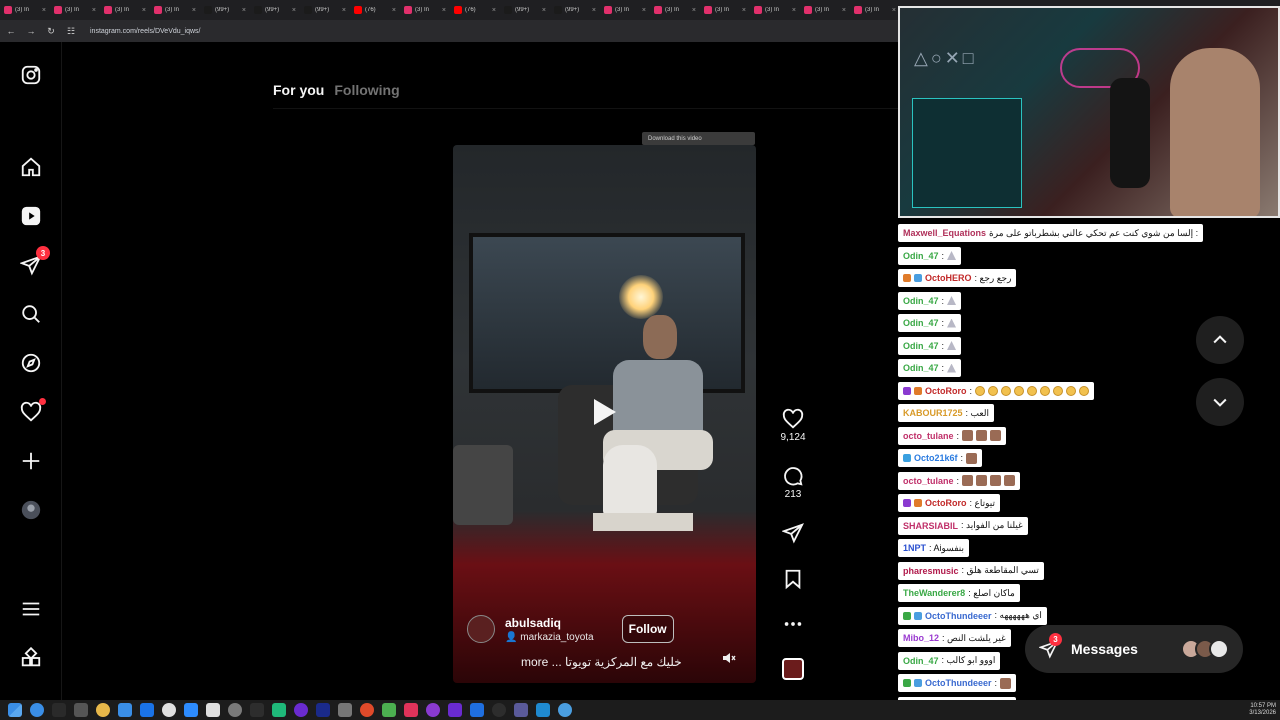 Image resolution: width=1280 pixels, height=720 pixels. I want to click on owner-avatar, so click(481, 629).